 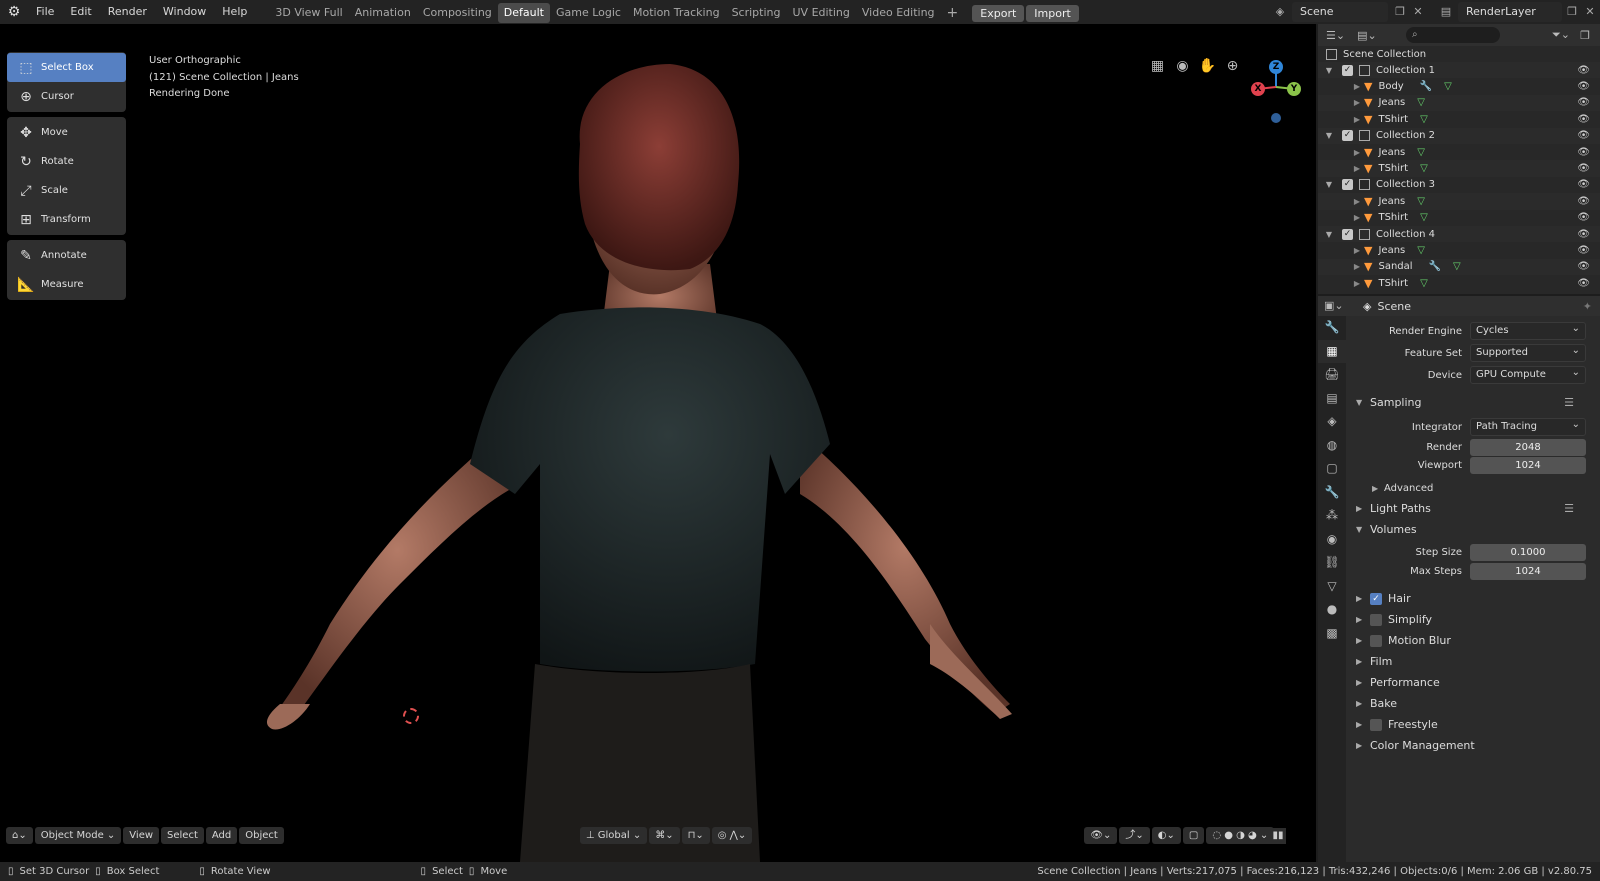 I want to click on blender-logo-icon: ⚙, so click(x=14, y=12).